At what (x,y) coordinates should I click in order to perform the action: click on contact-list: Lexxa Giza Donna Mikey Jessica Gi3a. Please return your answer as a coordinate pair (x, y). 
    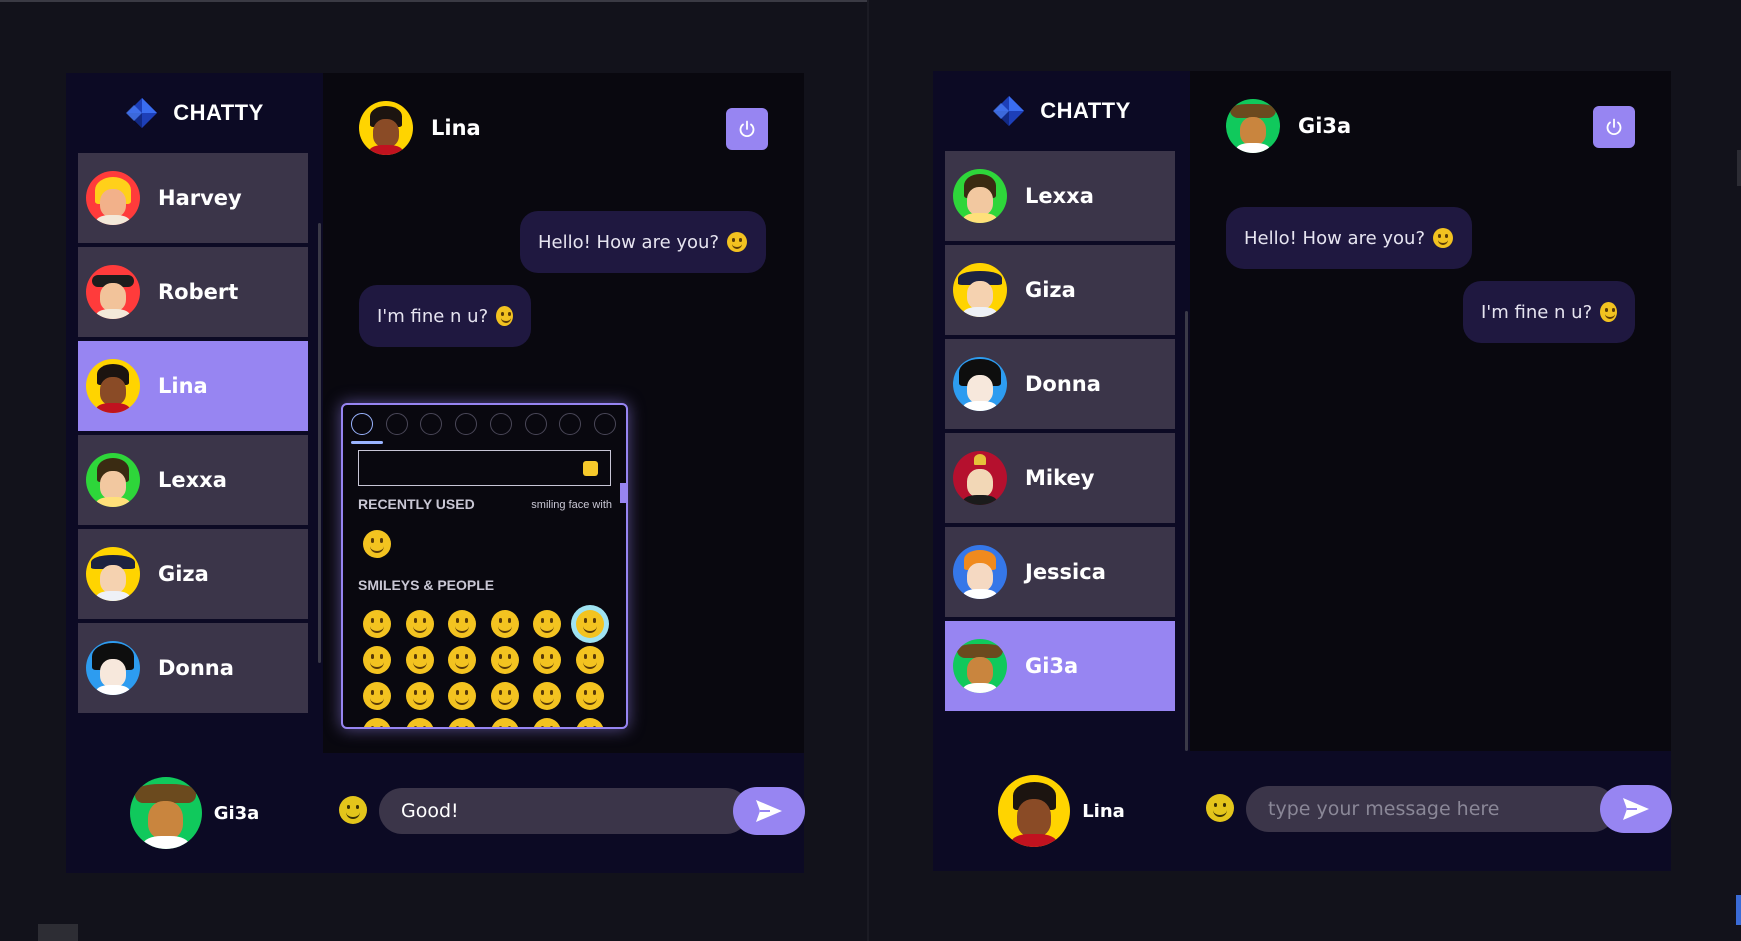
    Looking at the image, I should click on (1061, 451).